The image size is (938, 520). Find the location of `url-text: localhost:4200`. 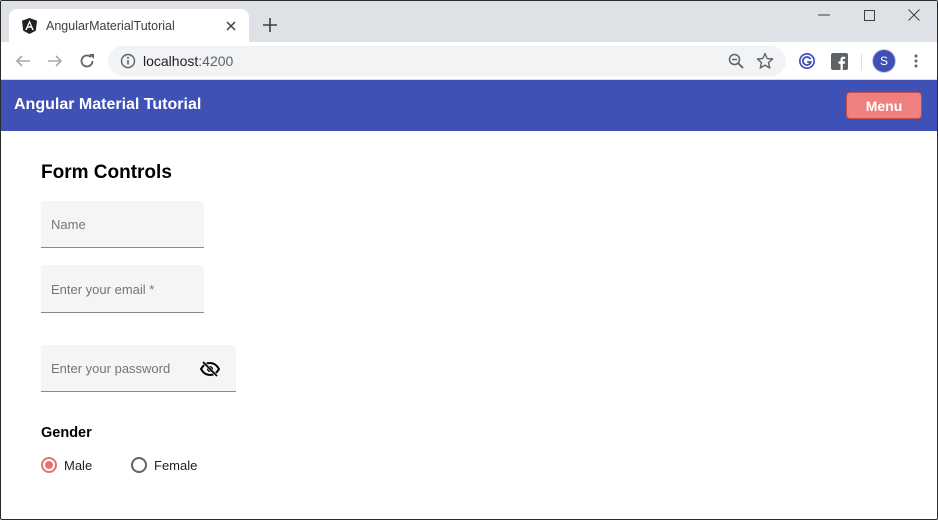

url-text: localhost:4200 is located at coordinates (188, 61).